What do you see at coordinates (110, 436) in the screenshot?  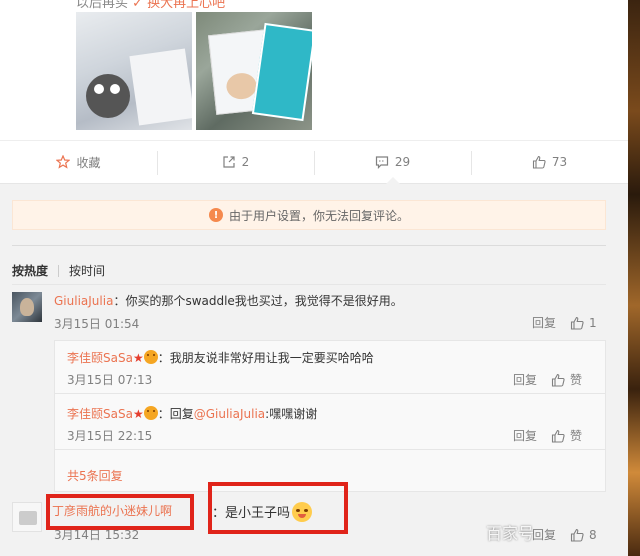 I see `reply-time: 3月15日 22:15` at bounding box center [110, 436].